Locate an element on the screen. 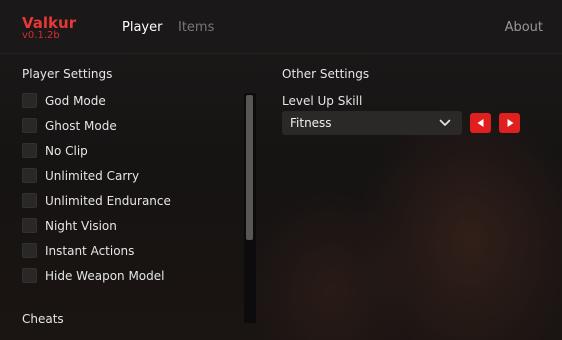  unlimited-endurance-checkbox is located at coordinates (29, 200).